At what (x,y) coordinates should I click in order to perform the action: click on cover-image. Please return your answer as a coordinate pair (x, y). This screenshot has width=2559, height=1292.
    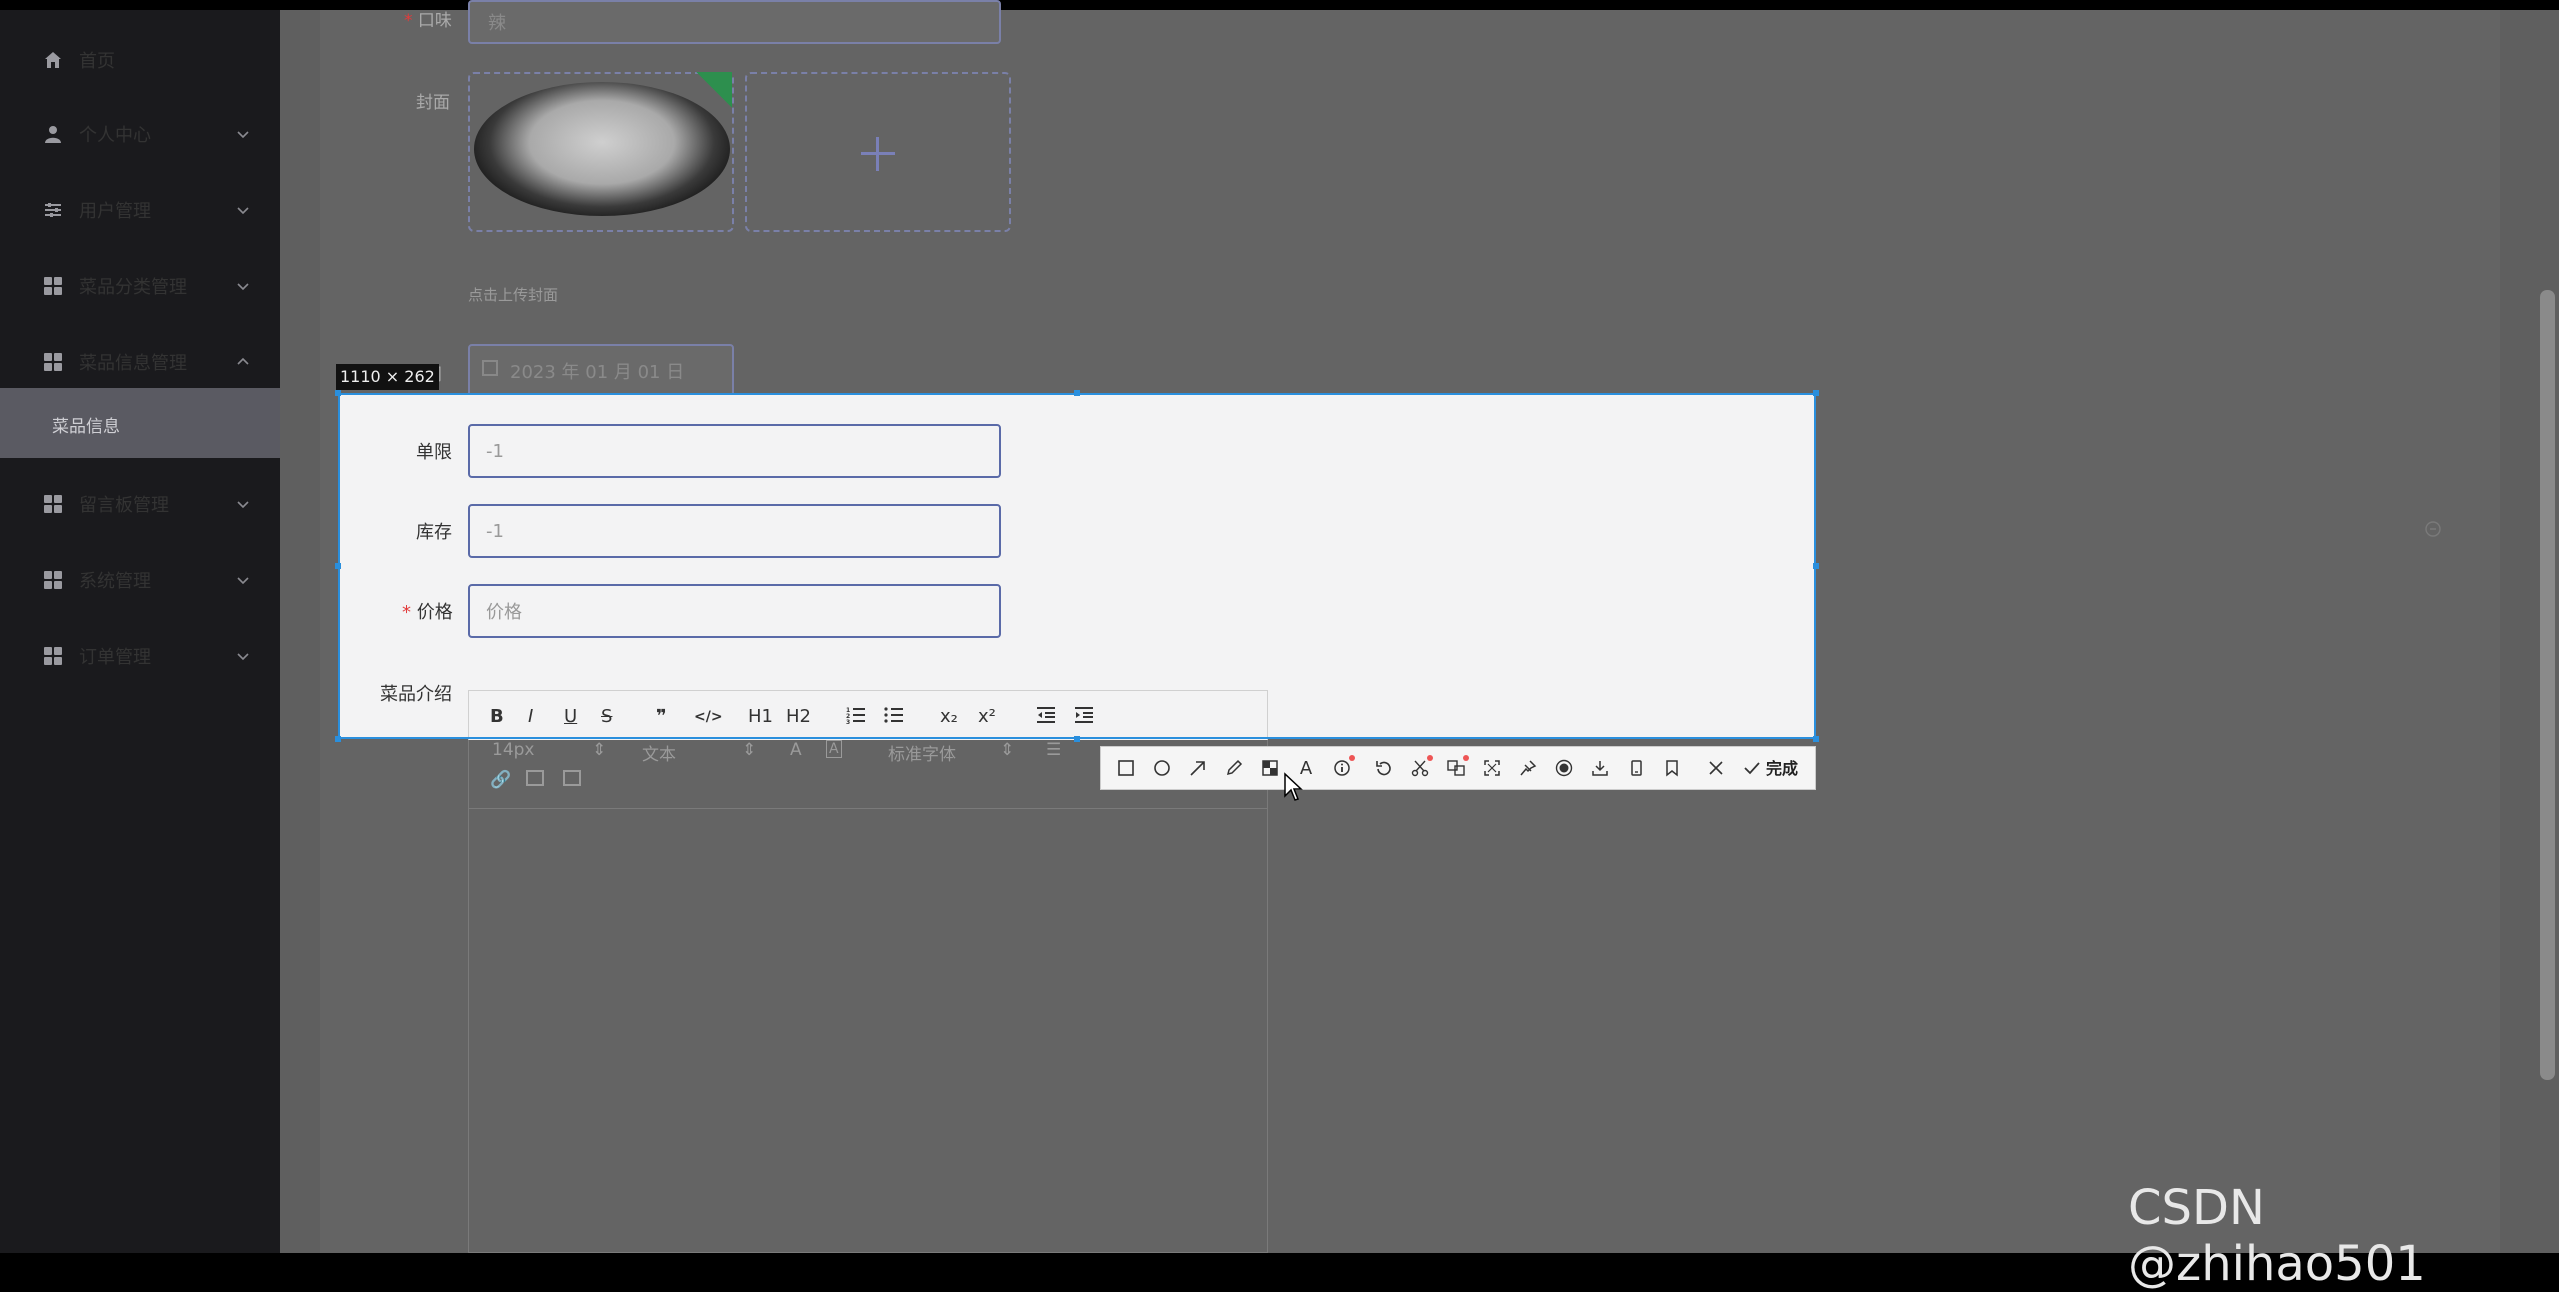
    Looking at the image, I should click on (602, 149).